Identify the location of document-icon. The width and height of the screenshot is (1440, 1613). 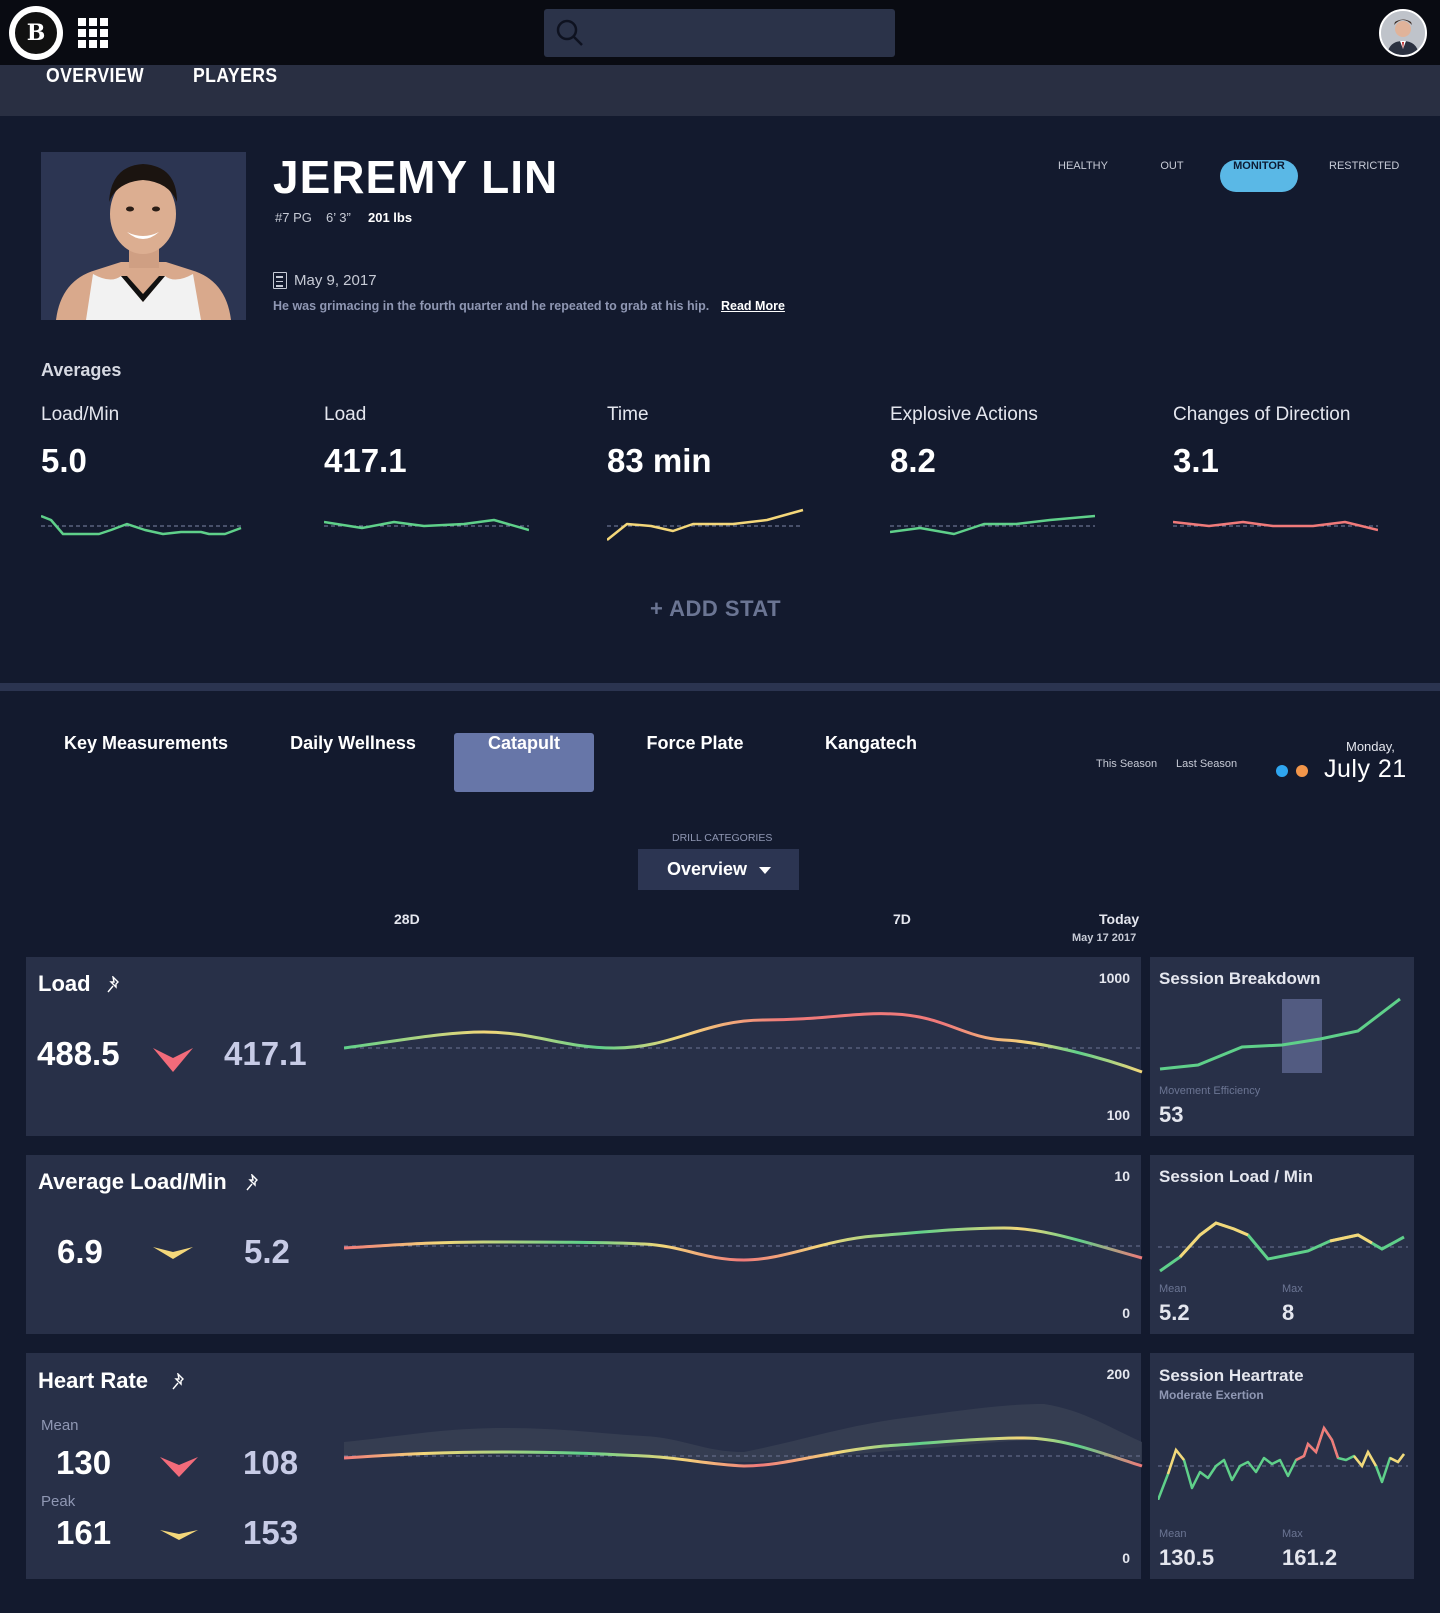
(280, 280).